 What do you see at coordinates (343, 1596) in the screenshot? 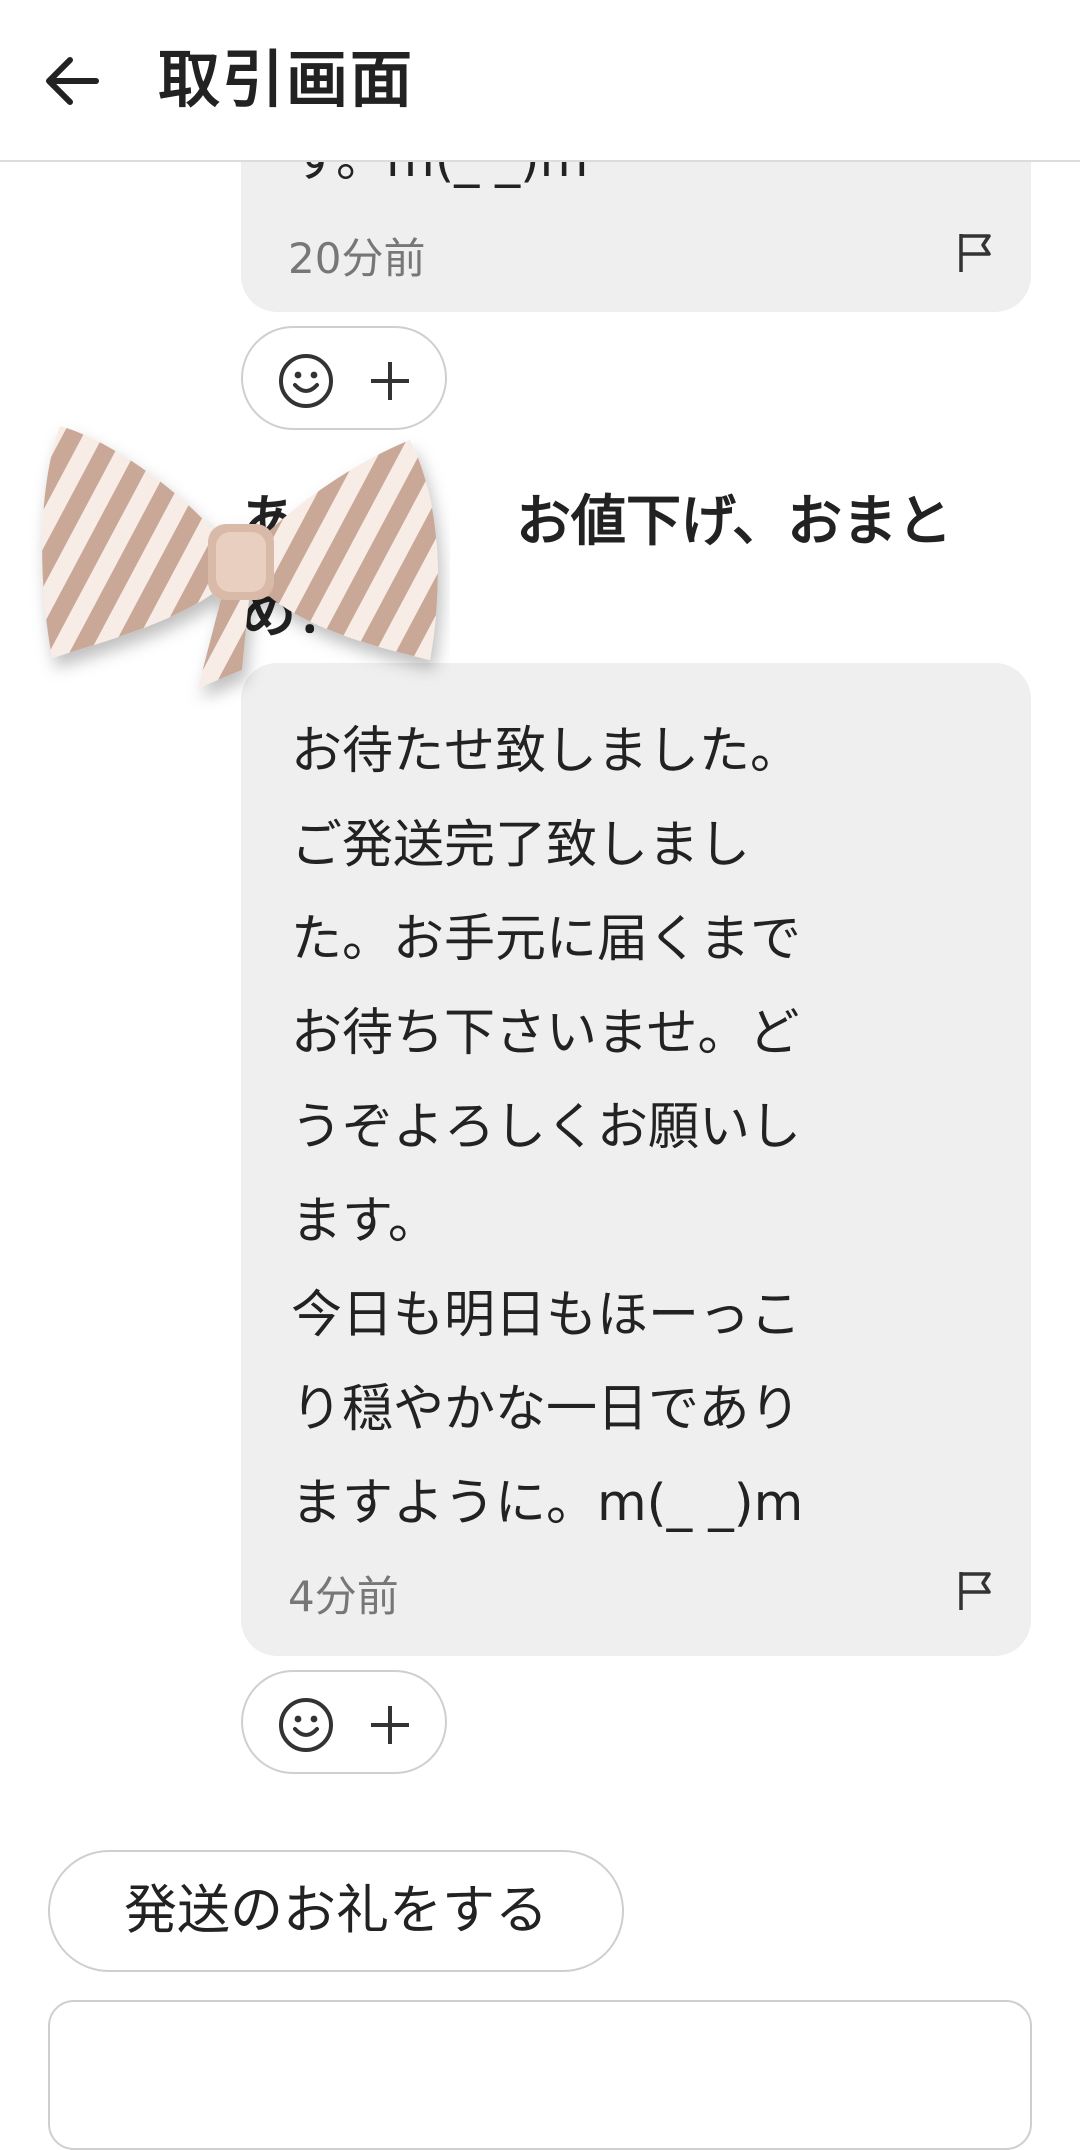
I see `message-time: 4分前` at bounding box center [343, 1596].